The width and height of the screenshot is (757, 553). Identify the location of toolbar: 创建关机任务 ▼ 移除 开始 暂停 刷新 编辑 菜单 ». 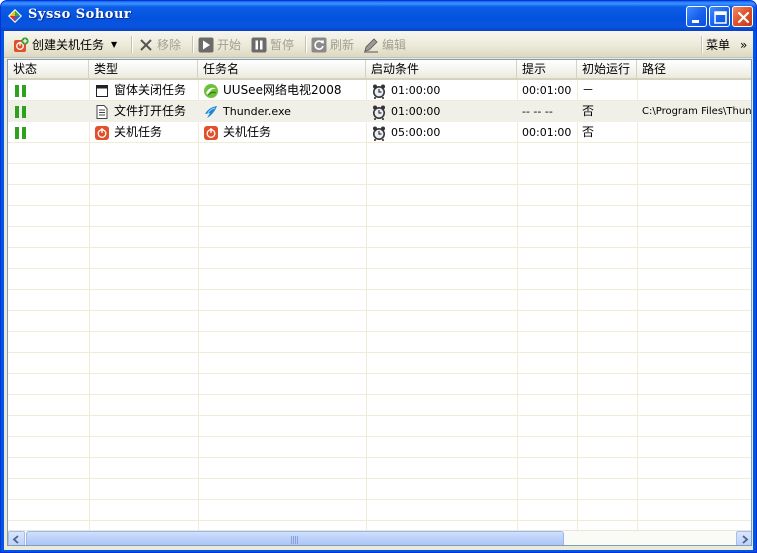
(378, 44).